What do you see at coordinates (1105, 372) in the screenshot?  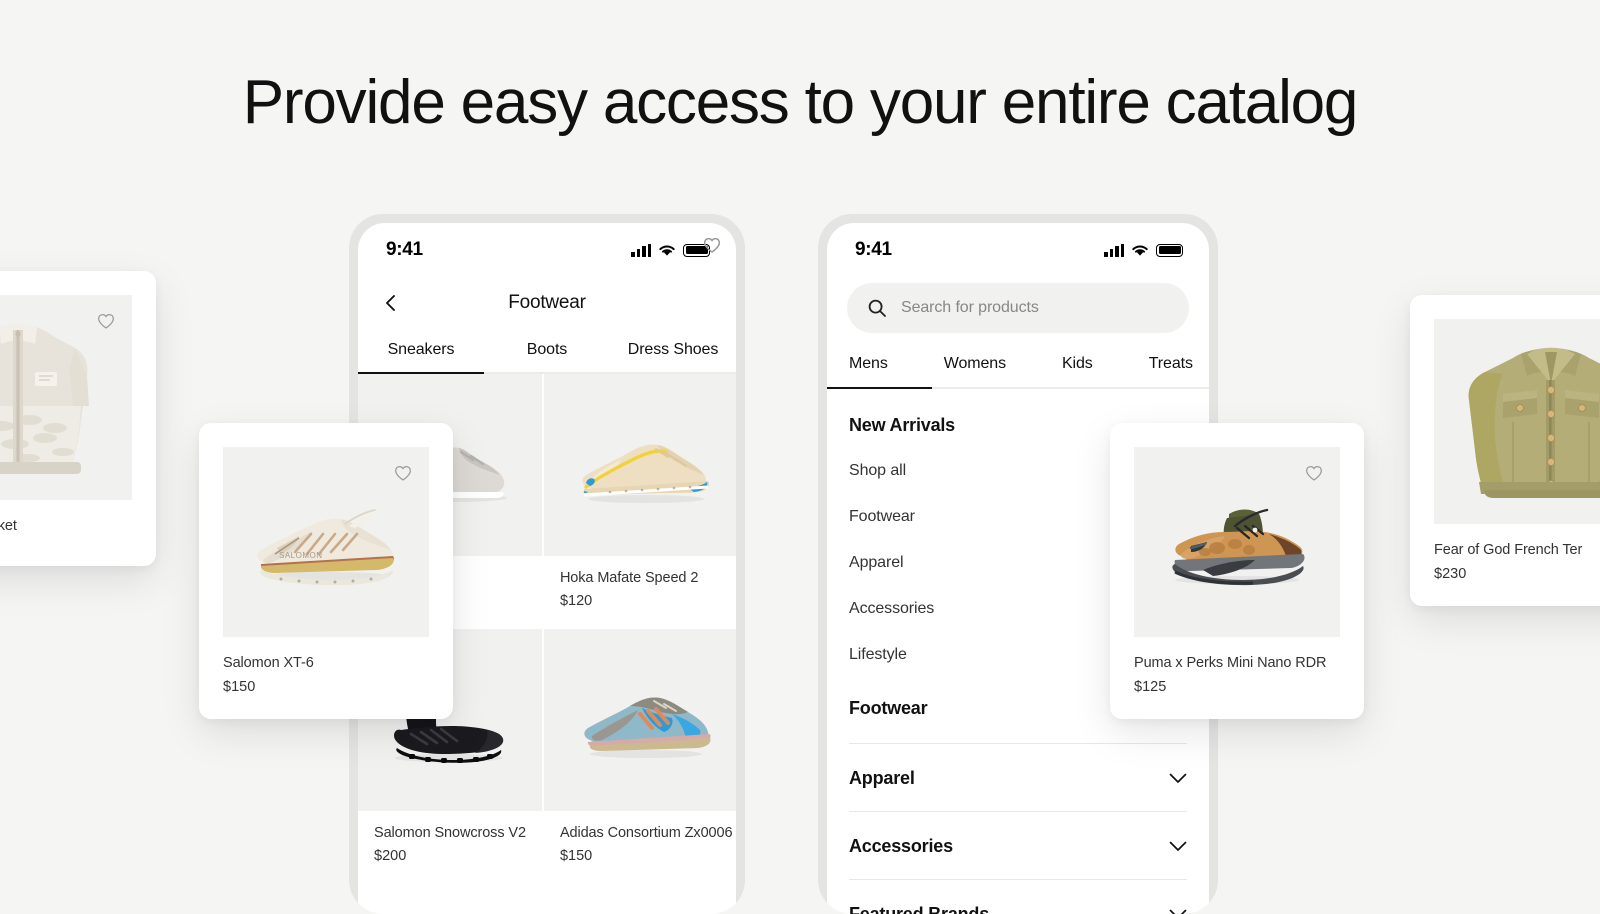 I see `tab-kids: Kids` at bounding box center [1105, 372].